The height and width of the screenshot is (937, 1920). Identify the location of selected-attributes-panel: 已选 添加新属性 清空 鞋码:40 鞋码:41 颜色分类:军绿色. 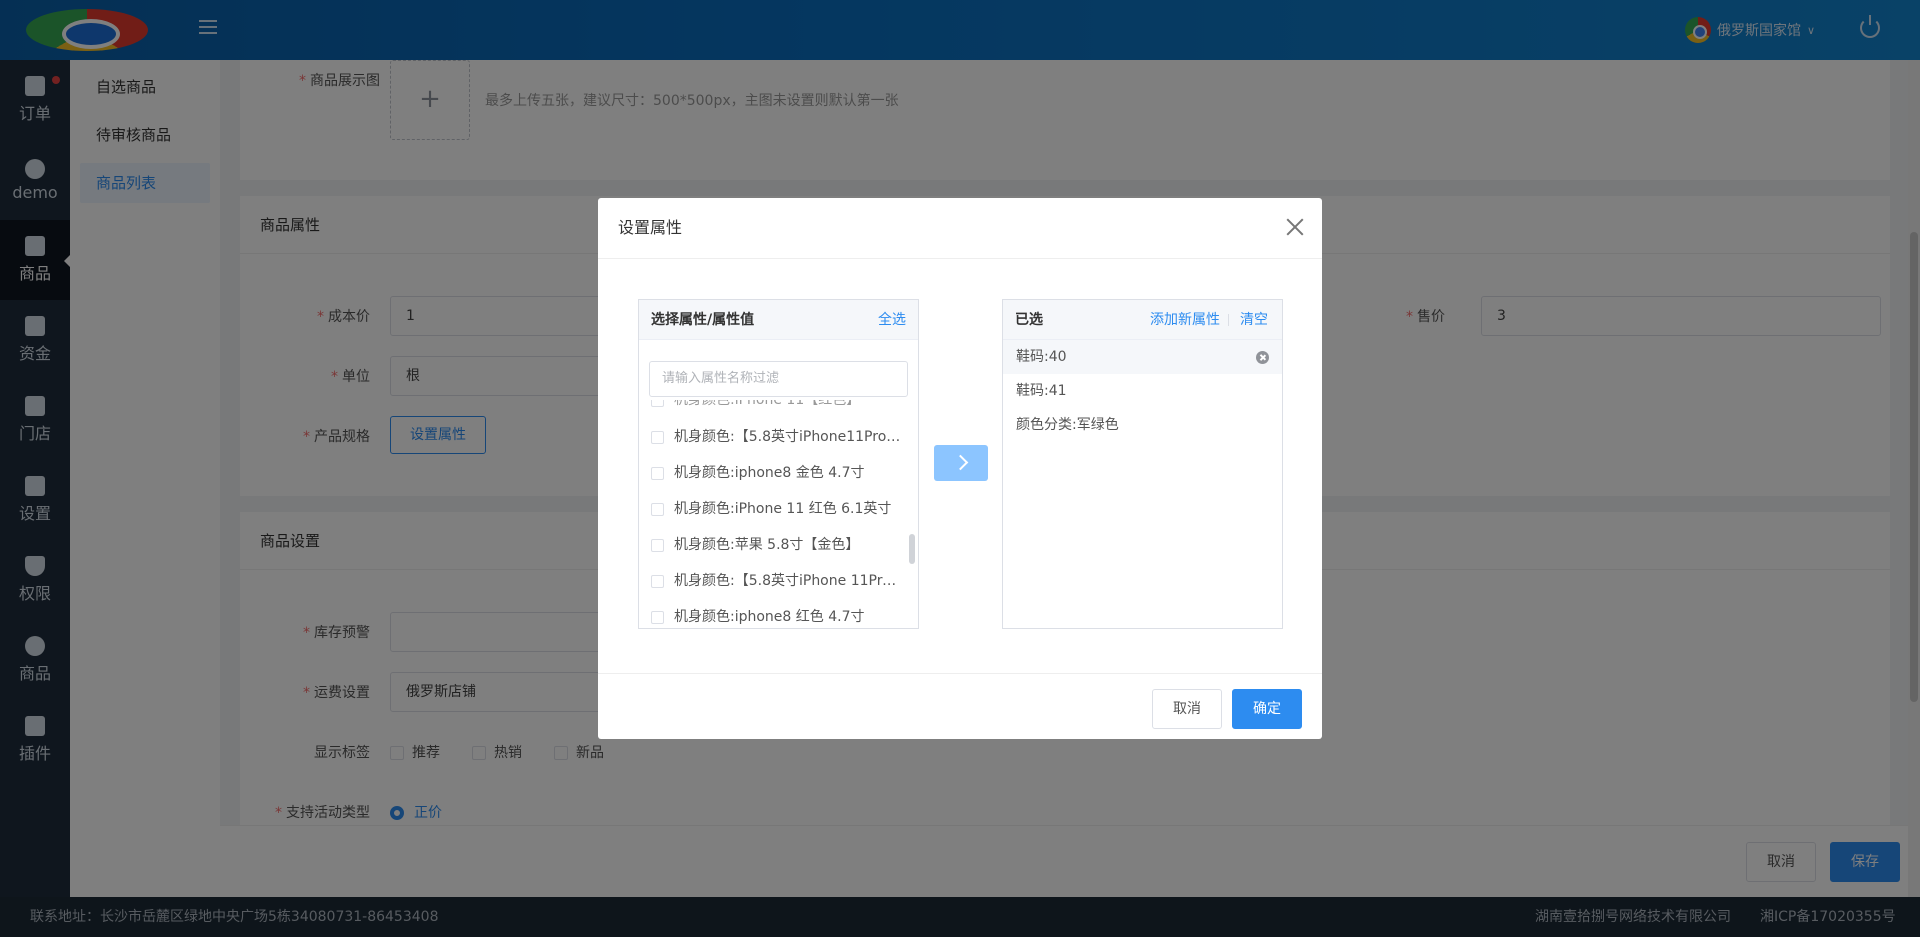
(1142, 464).